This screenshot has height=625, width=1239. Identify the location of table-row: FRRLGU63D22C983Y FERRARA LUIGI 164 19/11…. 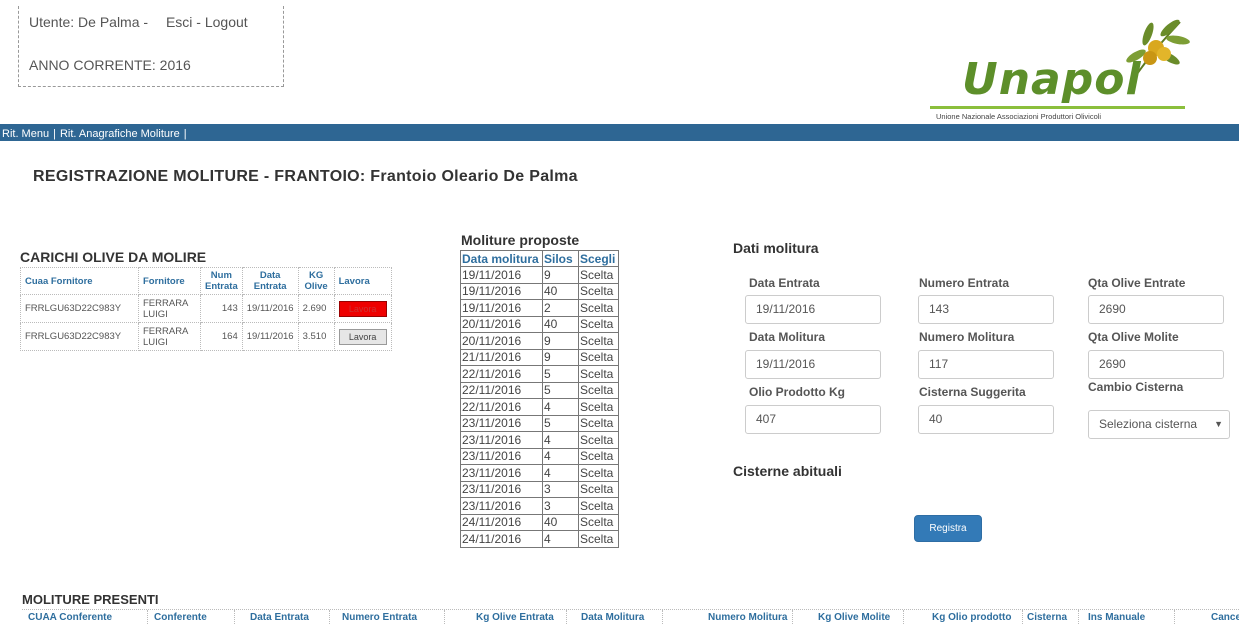
(206, 336).